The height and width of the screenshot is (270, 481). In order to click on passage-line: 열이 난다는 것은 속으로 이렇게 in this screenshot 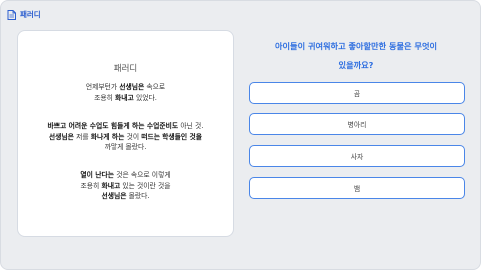, I will do `click(125, 175)`.